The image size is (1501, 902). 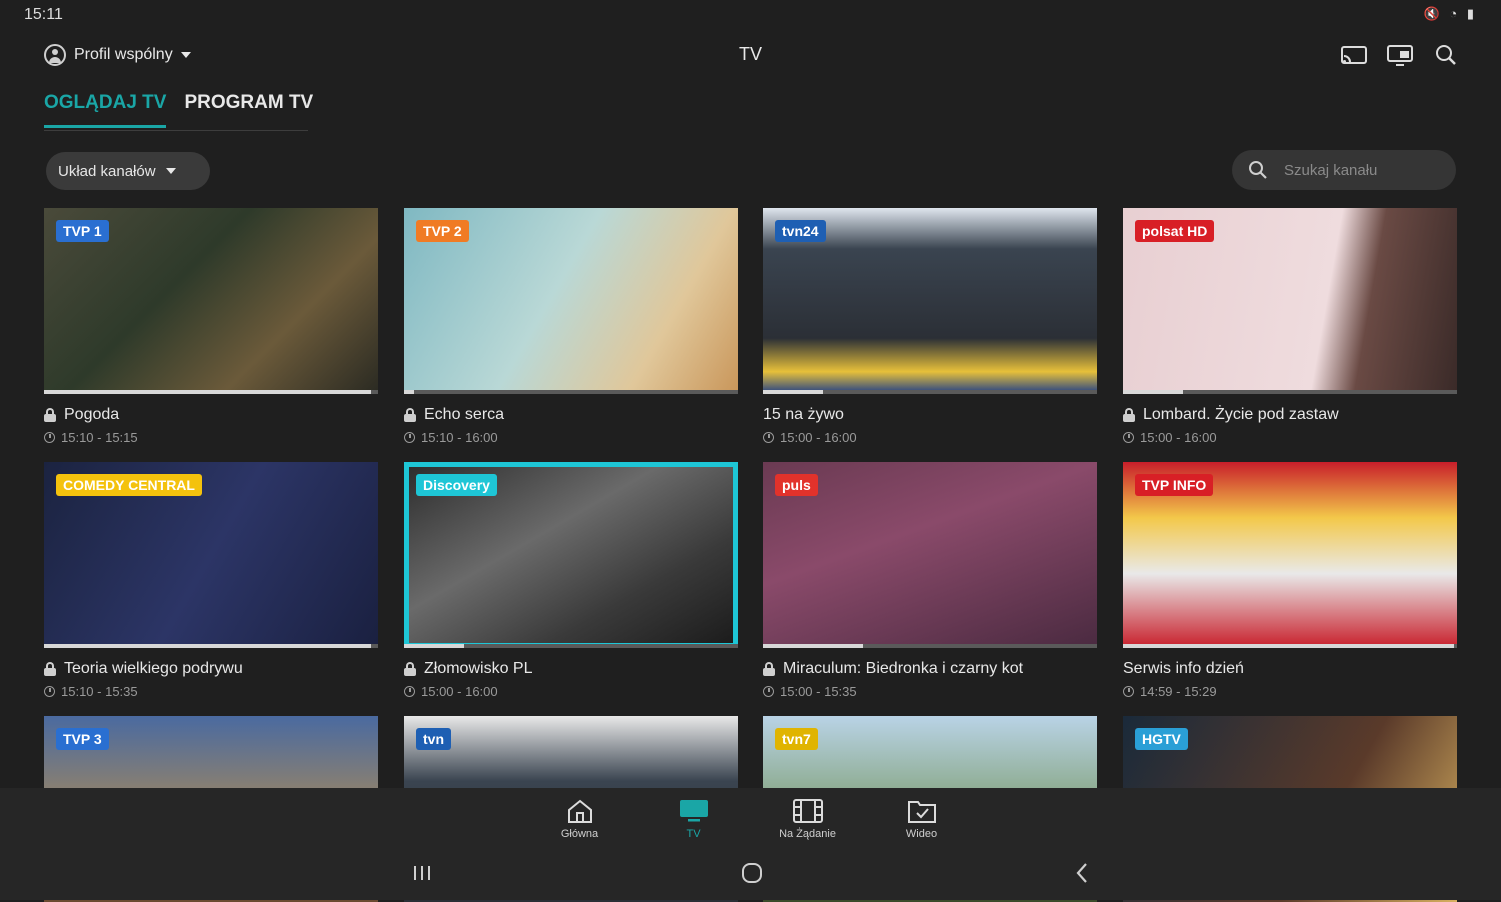 I want to click on program-time-row: 15:10 - 16:00, so click(x=571, y=437).